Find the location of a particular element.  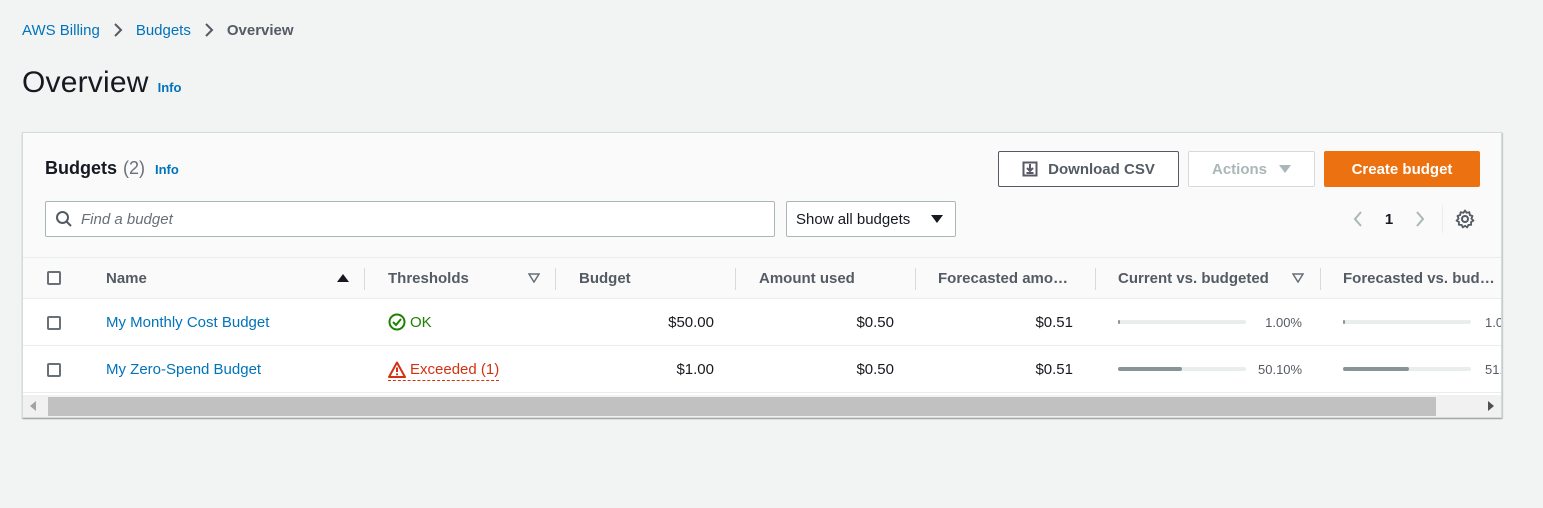

scroll-right-icon is located at coordinates (1491, 406).